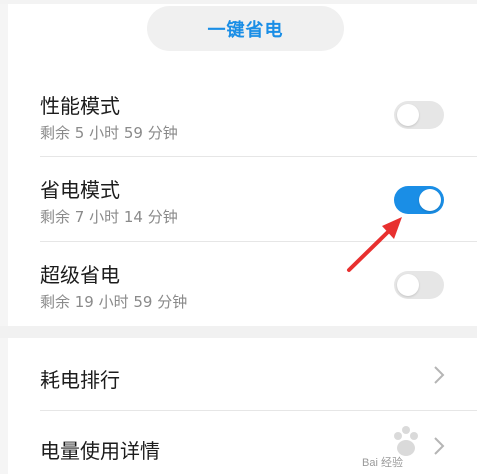 This screenshot has height=474, width=477. What do you see at coordinates (109, 133) in the screenshot?
I see `mode-remaining-time: 剩余 5 小时 59 分钟` at bounding box center [109, 133].